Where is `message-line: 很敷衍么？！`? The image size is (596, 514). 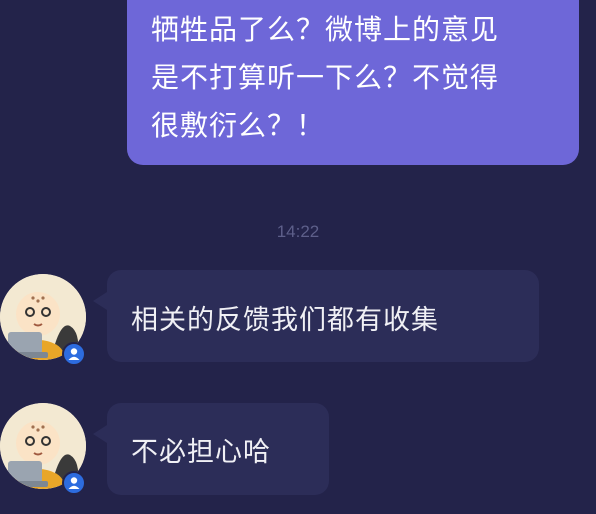 message-line: 很敷衍么？！ is located at coordinates (238, 125).